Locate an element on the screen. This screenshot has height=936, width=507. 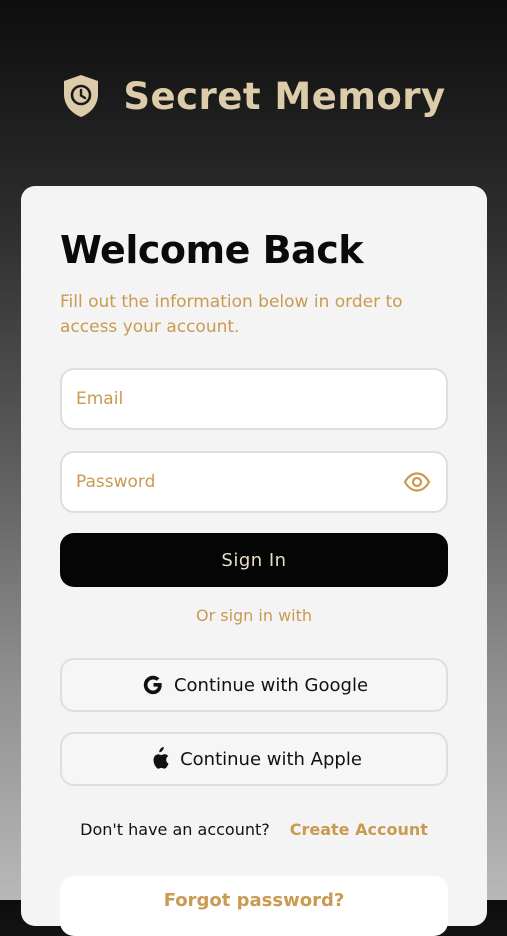
continue-with-apple-button: Continue with Apple is located at coordinates (254, 759).